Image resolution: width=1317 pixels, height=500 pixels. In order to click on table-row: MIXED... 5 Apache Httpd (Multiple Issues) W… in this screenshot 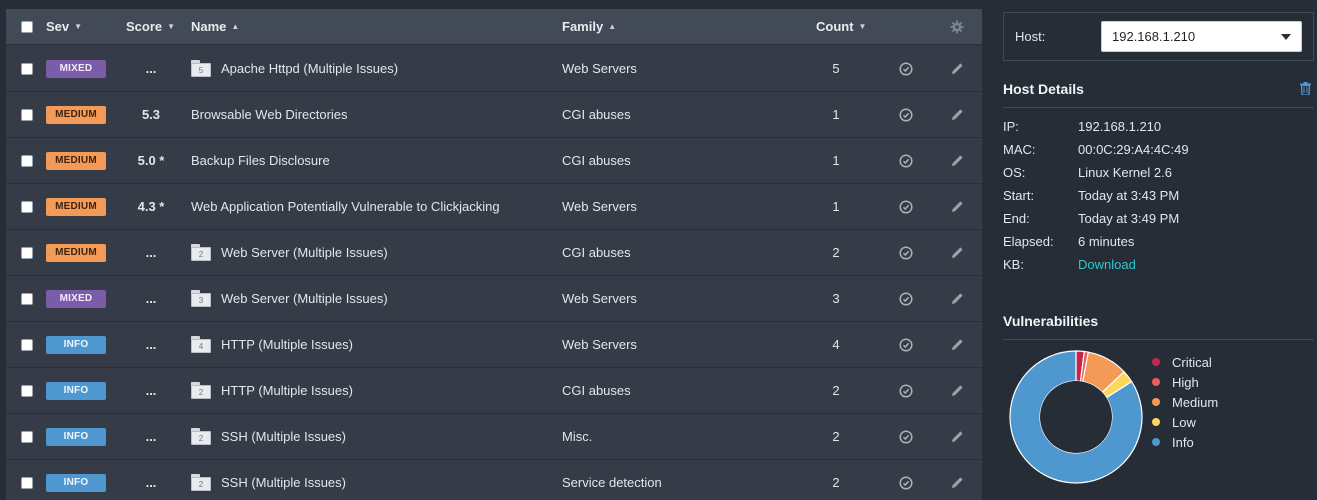, I will do `click(494, 69)`.